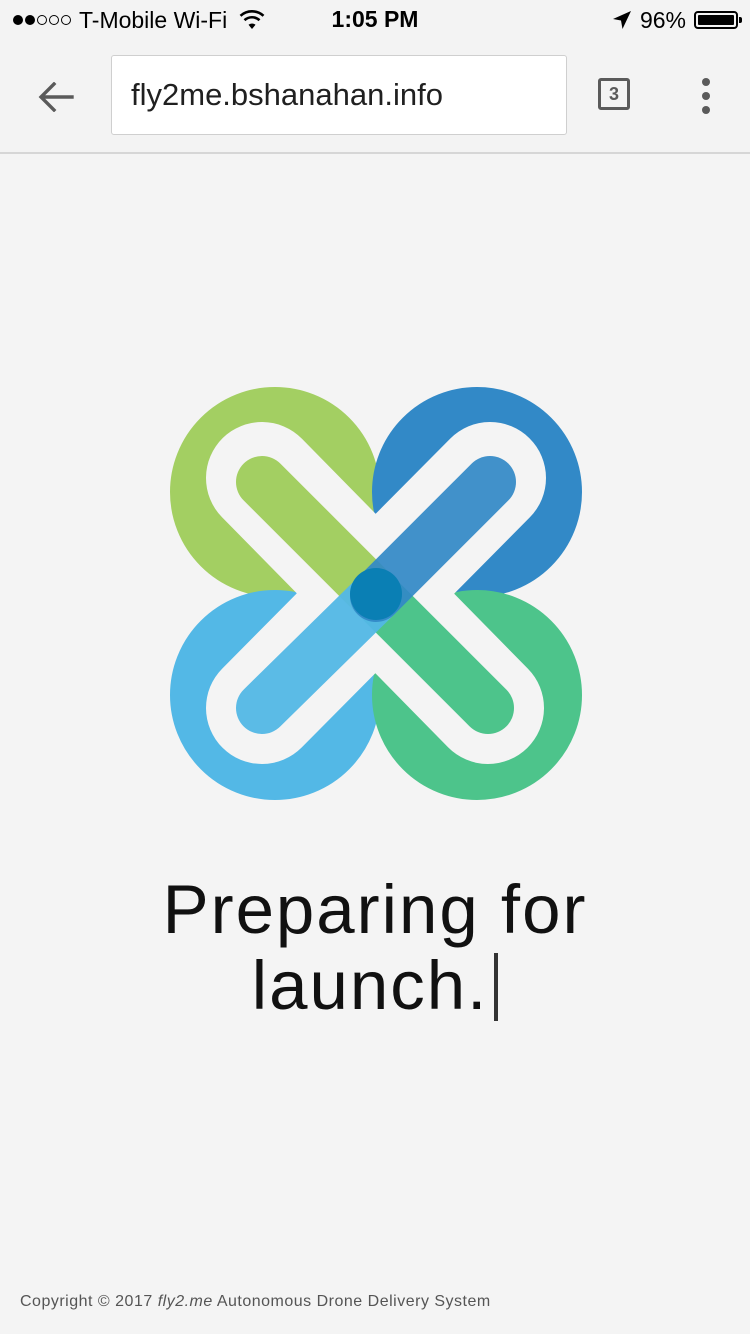 This screenshot has height=1334, width=750. I want to click on location-arrow-icon, so click(621, 20).